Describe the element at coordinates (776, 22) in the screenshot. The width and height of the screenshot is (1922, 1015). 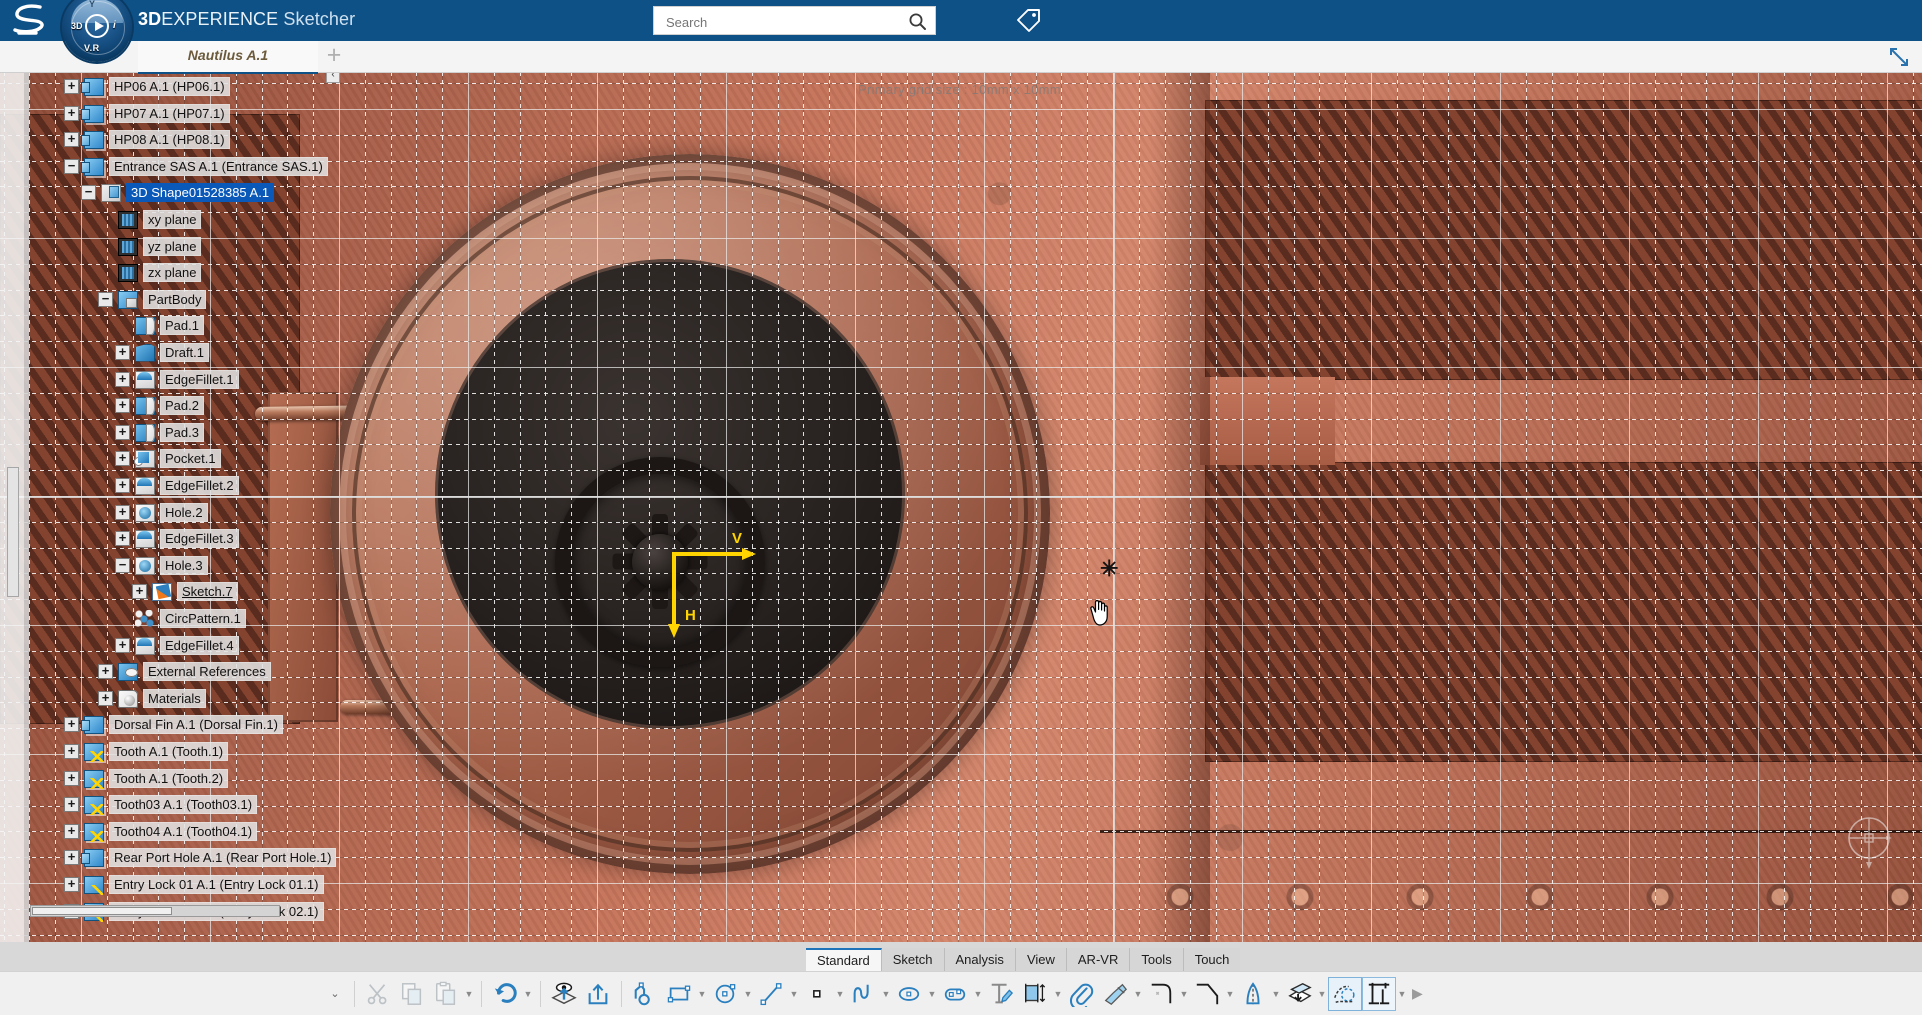
I see `search-input` at that location.